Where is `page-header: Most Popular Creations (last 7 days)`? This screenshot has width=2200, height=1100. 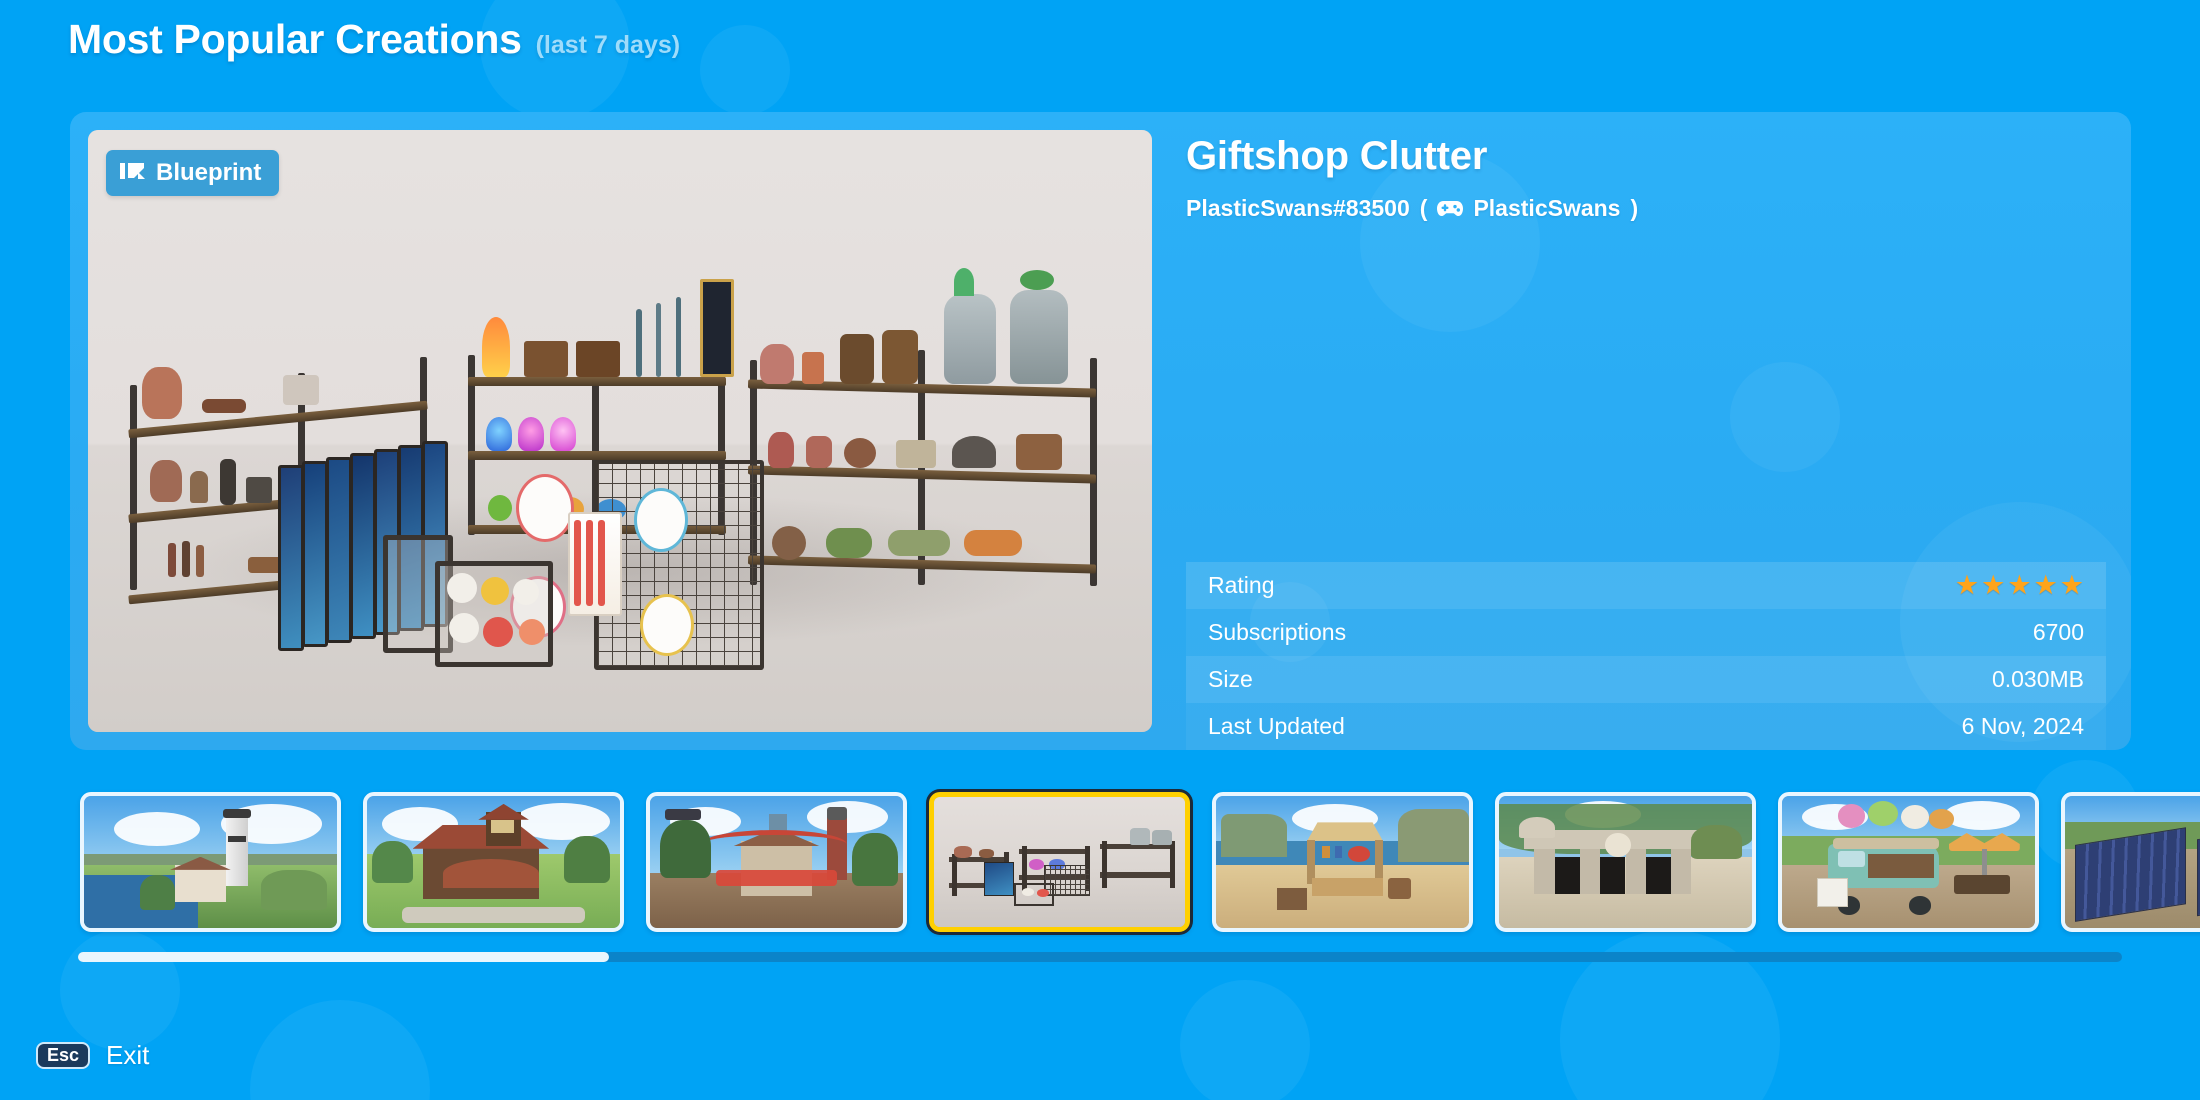 page-header: Most Popular Creations (last 7 days) is located at coordinates (374, 39).